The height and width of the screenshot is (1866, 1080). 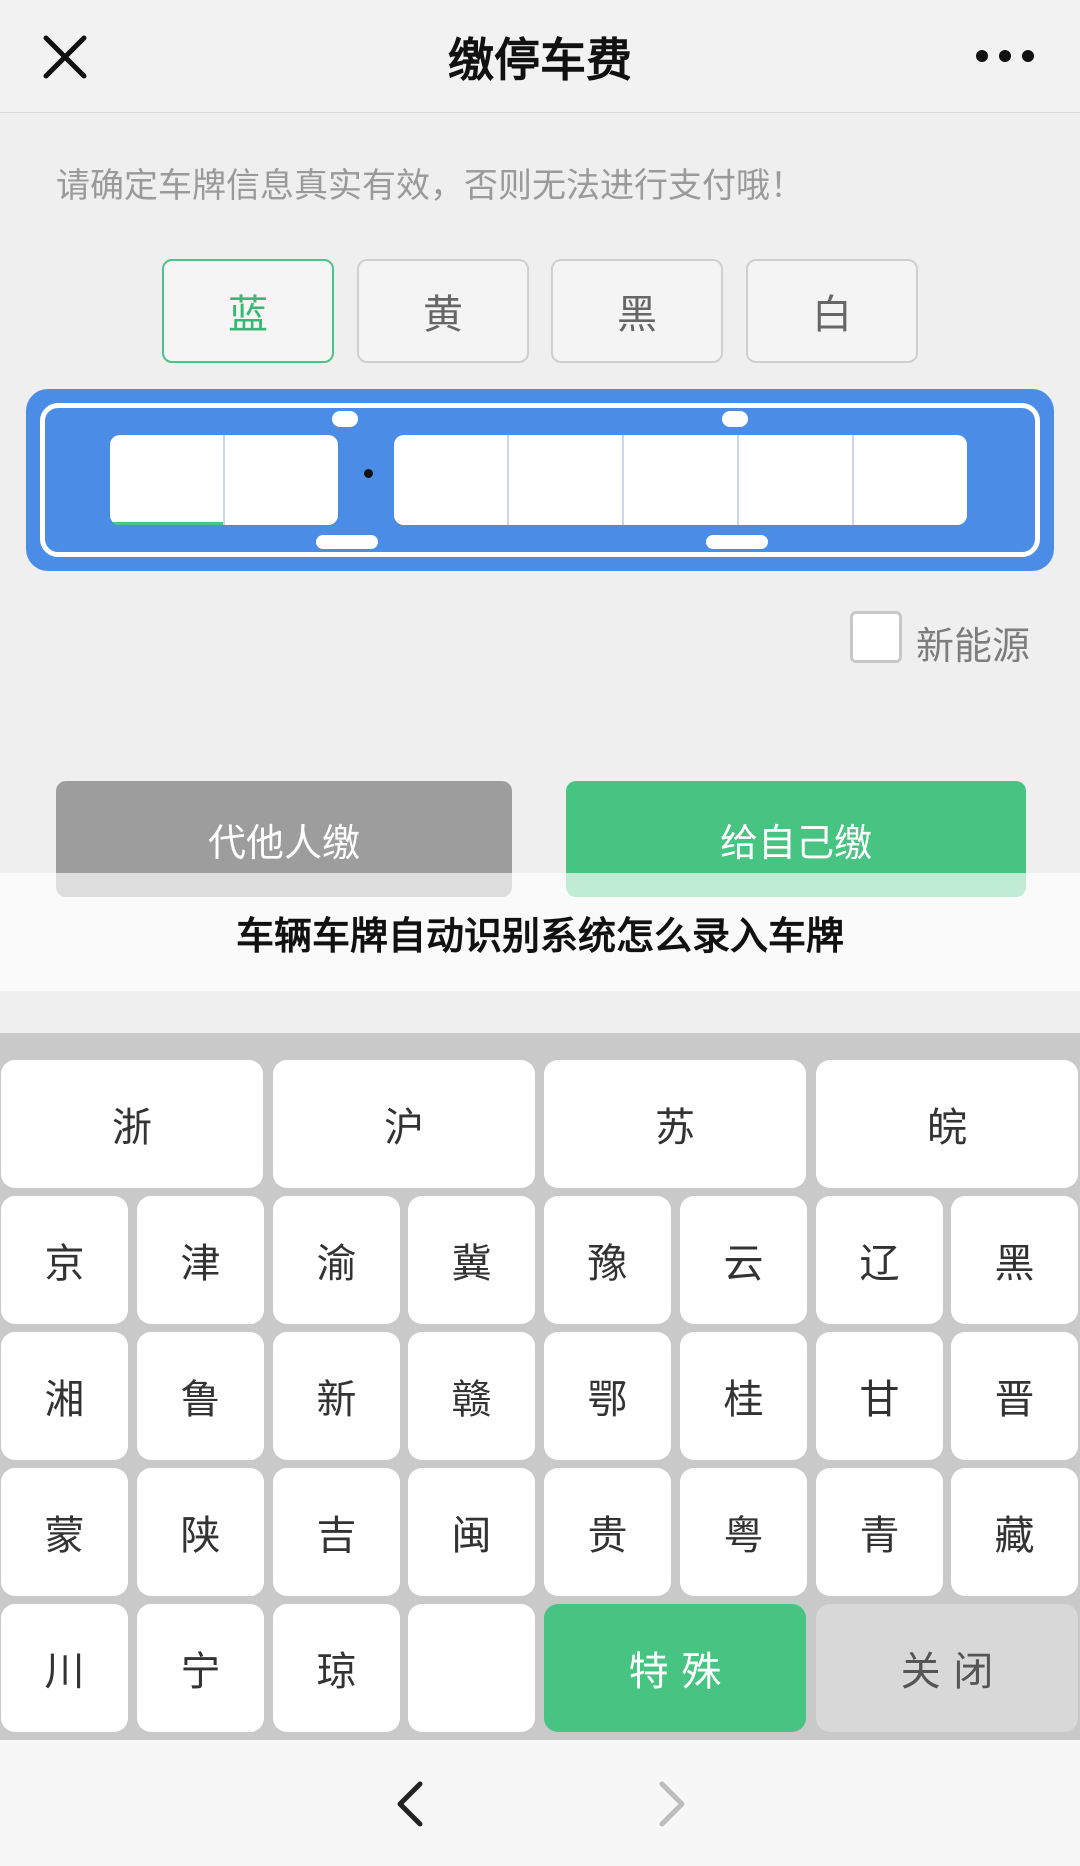 I want to click on new-energy-label: 新能源, so click(x=973, y=646).